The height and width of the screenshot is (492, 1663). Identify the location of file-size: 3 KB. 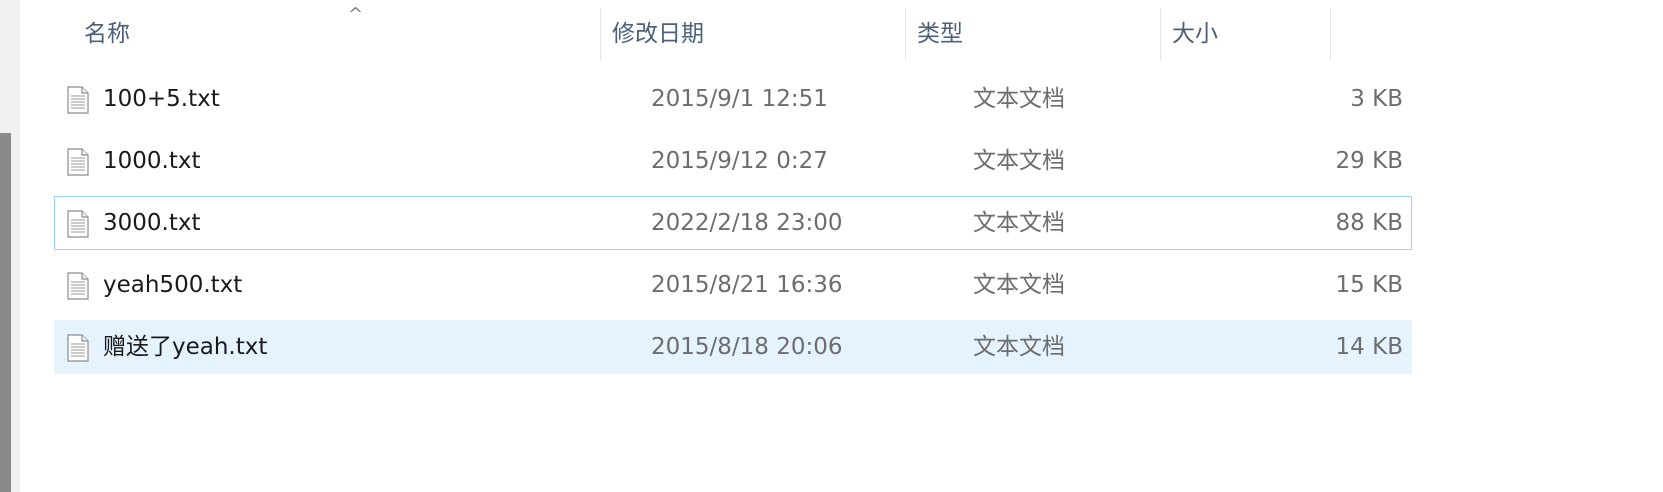
(1376, 99).